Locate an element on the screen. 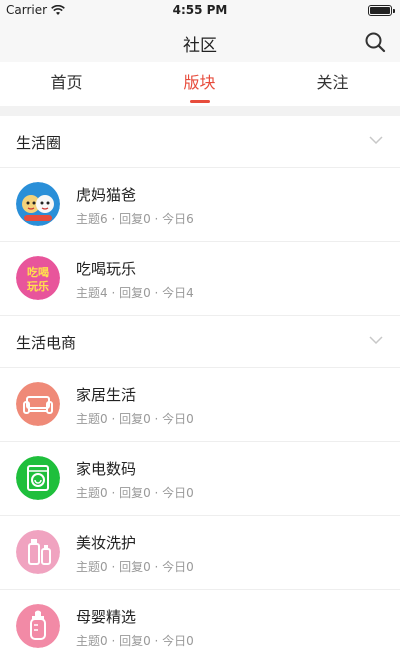 This screenshot has width=400, height=660. list-item: 吃喝 玩乐 吃喝玩乐 主题4 · 回复0 · 今日4 is located at coordinates (200, 279).